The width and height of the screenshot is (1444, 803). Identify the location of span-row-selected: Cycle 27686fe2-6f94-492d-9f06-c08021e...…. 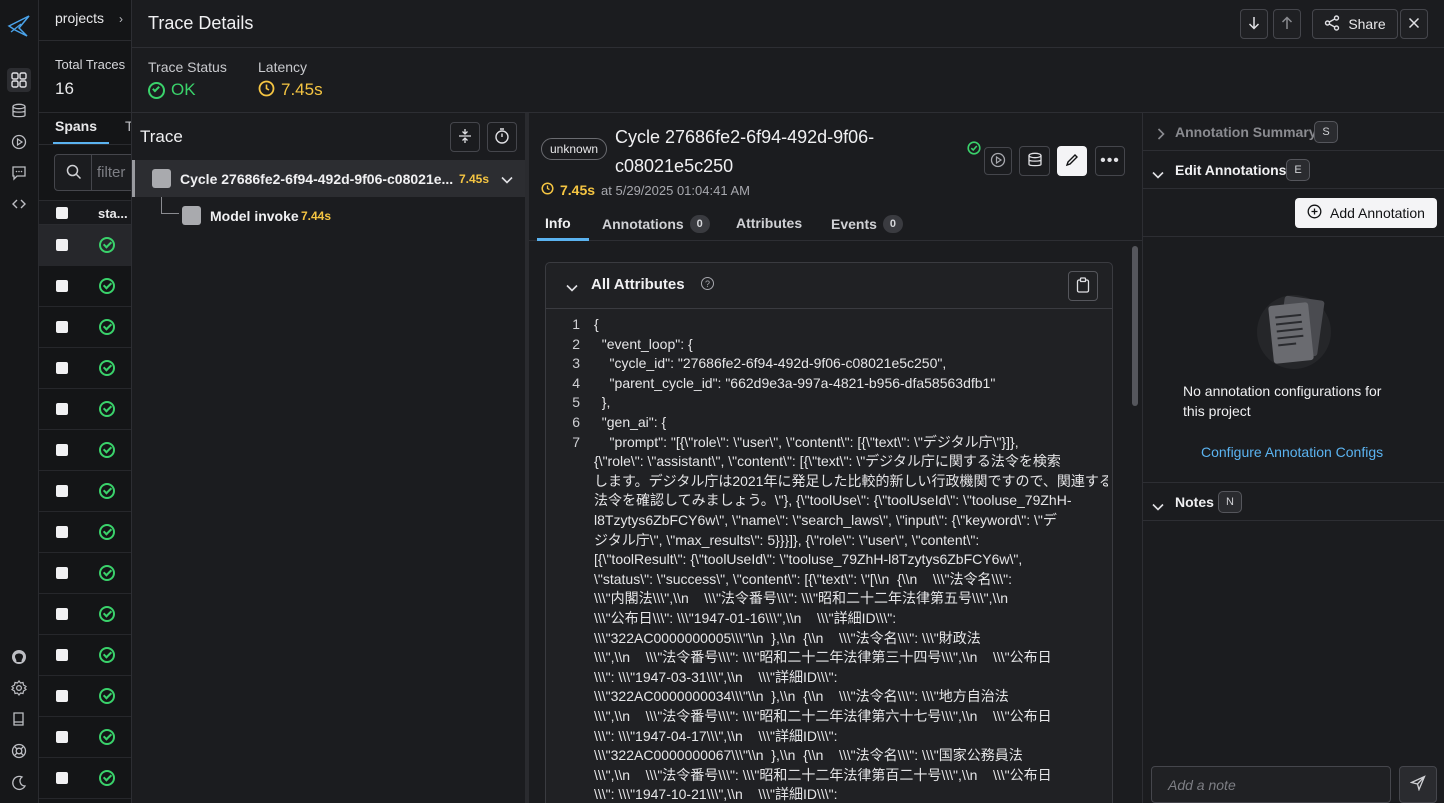
(328, 178).